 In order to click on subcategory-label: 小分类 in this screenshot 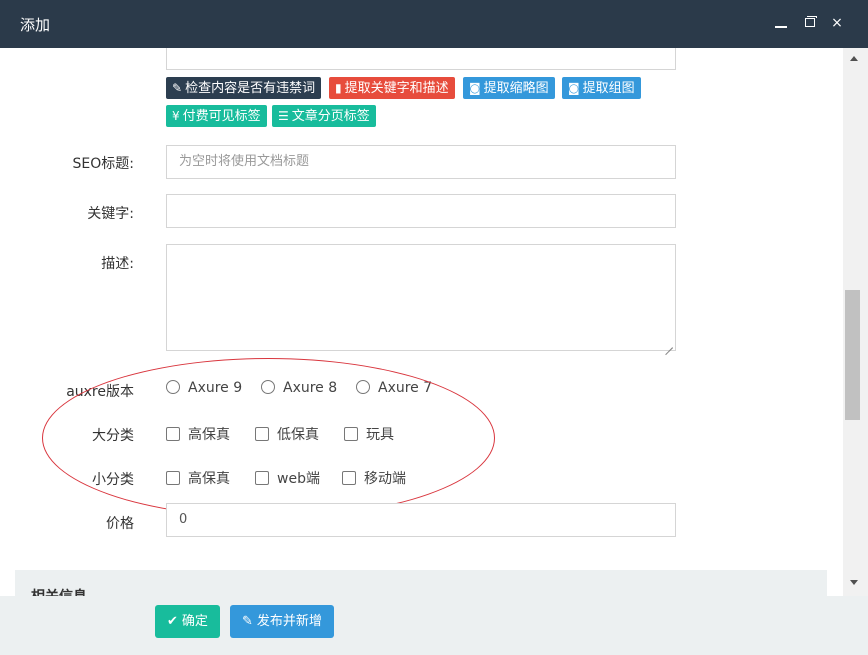, I will do `click(113, 480)`.